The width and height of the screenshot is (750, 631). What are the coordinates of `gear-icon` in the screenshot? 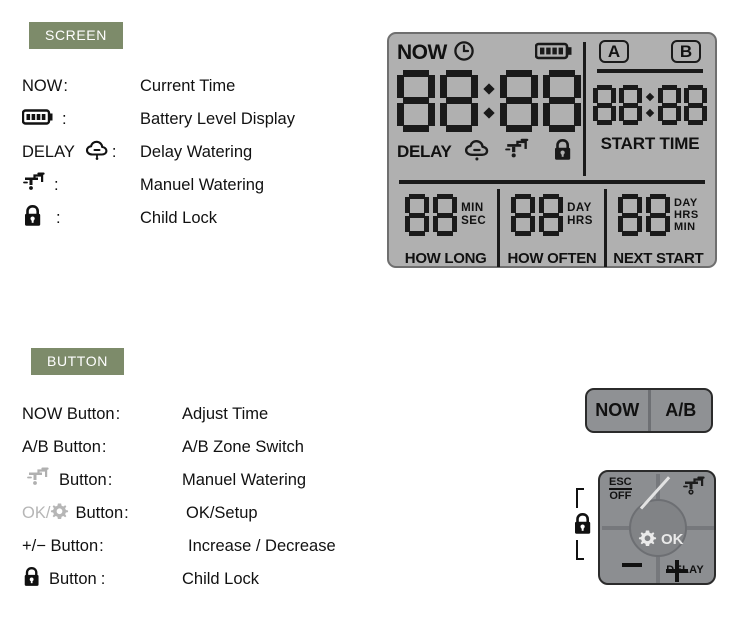 It's located at (59, 514).